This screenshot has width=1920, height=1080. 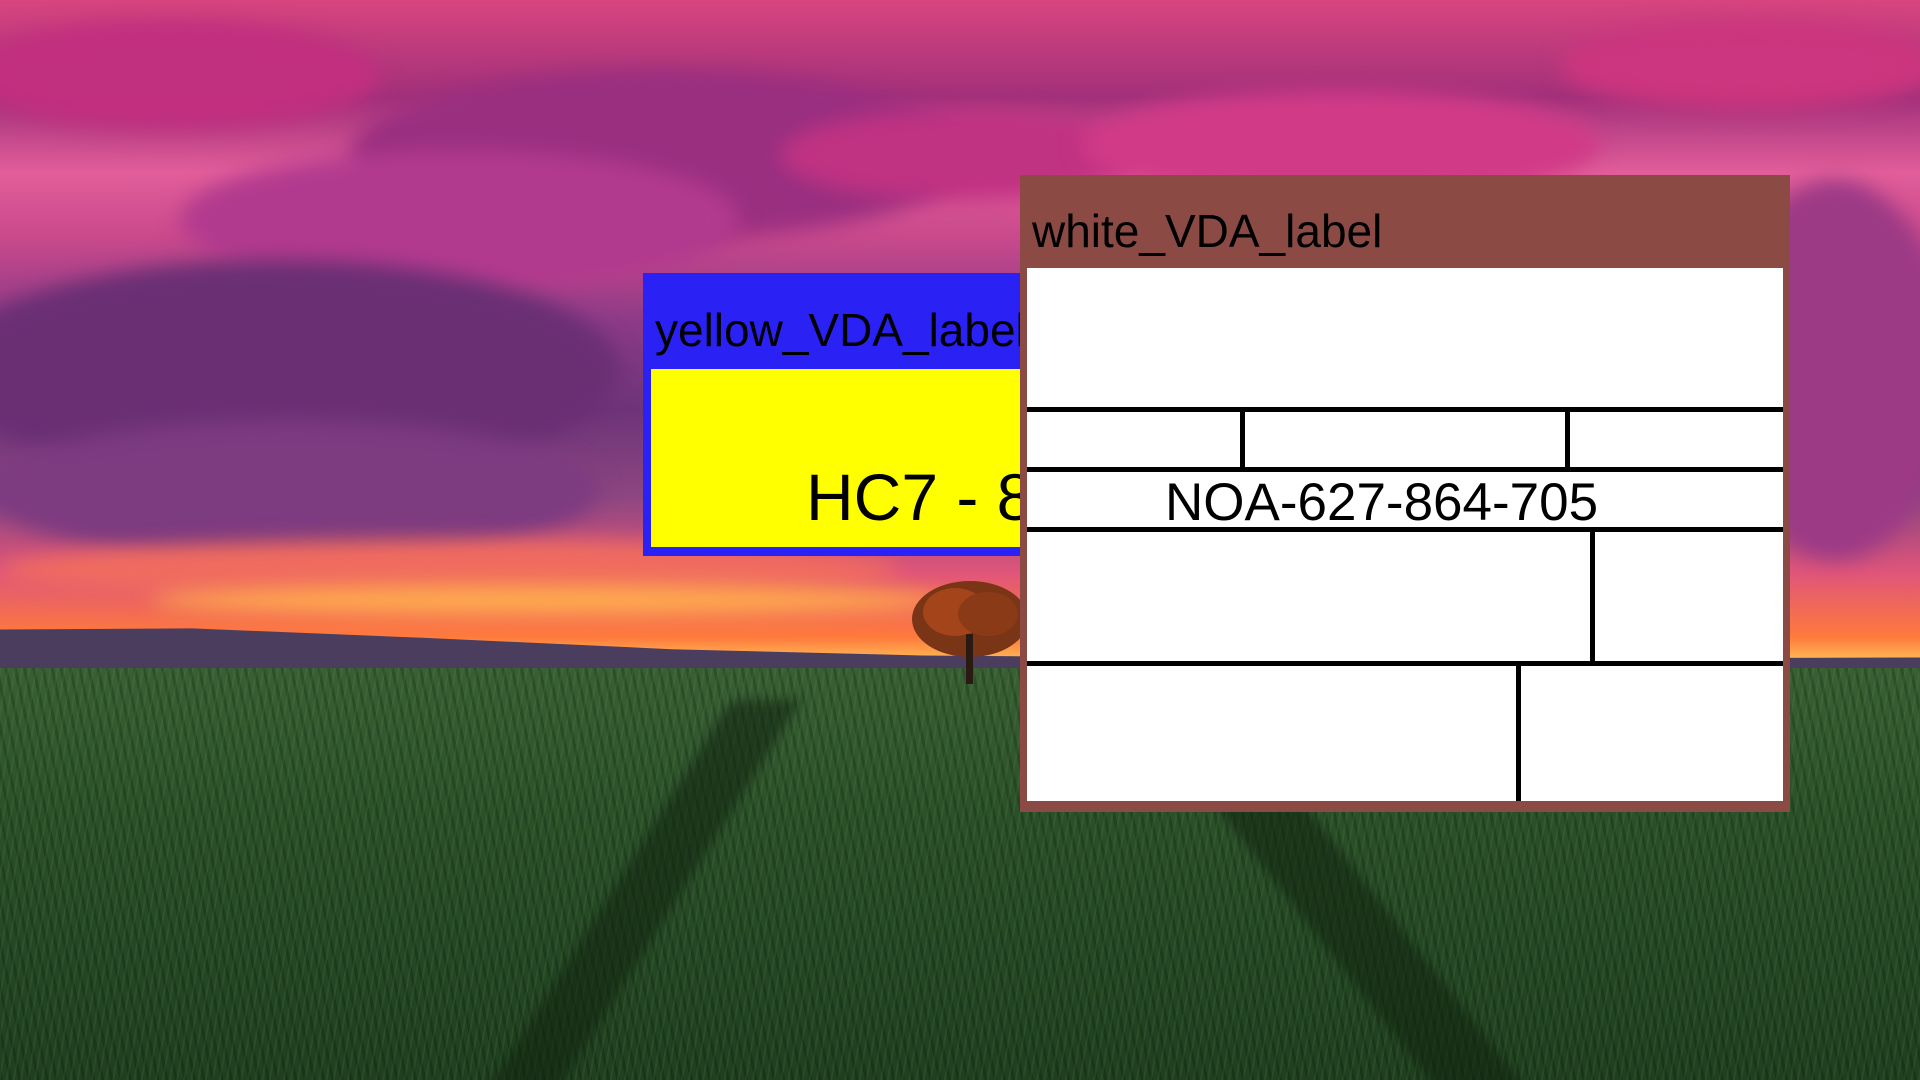 I want to click on white-label-titlebar: white_VDA_label, so click(x=1405, y=221).